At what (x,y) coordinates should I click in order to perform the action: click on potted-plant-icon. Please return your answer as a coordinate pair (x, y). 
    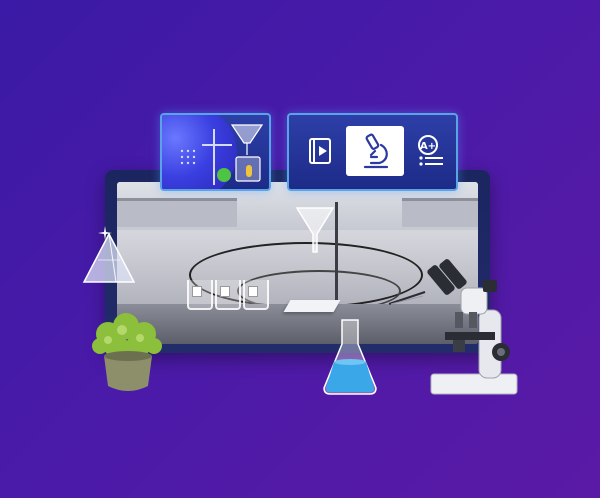
    Looking at the image, I should click on (127, 352).